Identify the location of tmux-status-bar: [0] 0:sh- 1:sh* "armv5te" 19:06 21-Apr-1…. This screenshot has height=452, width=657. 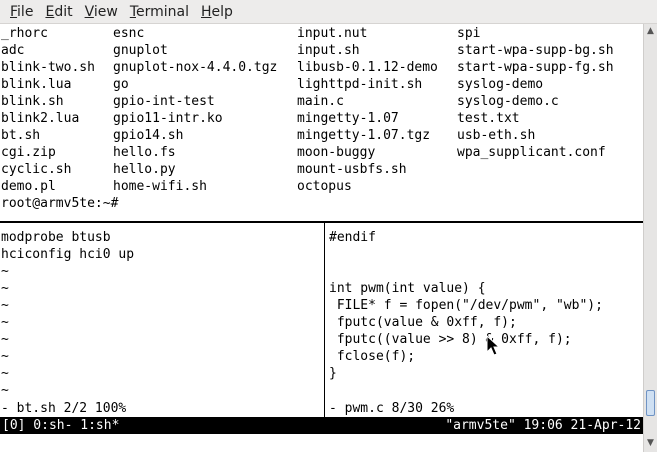
(321, 425).